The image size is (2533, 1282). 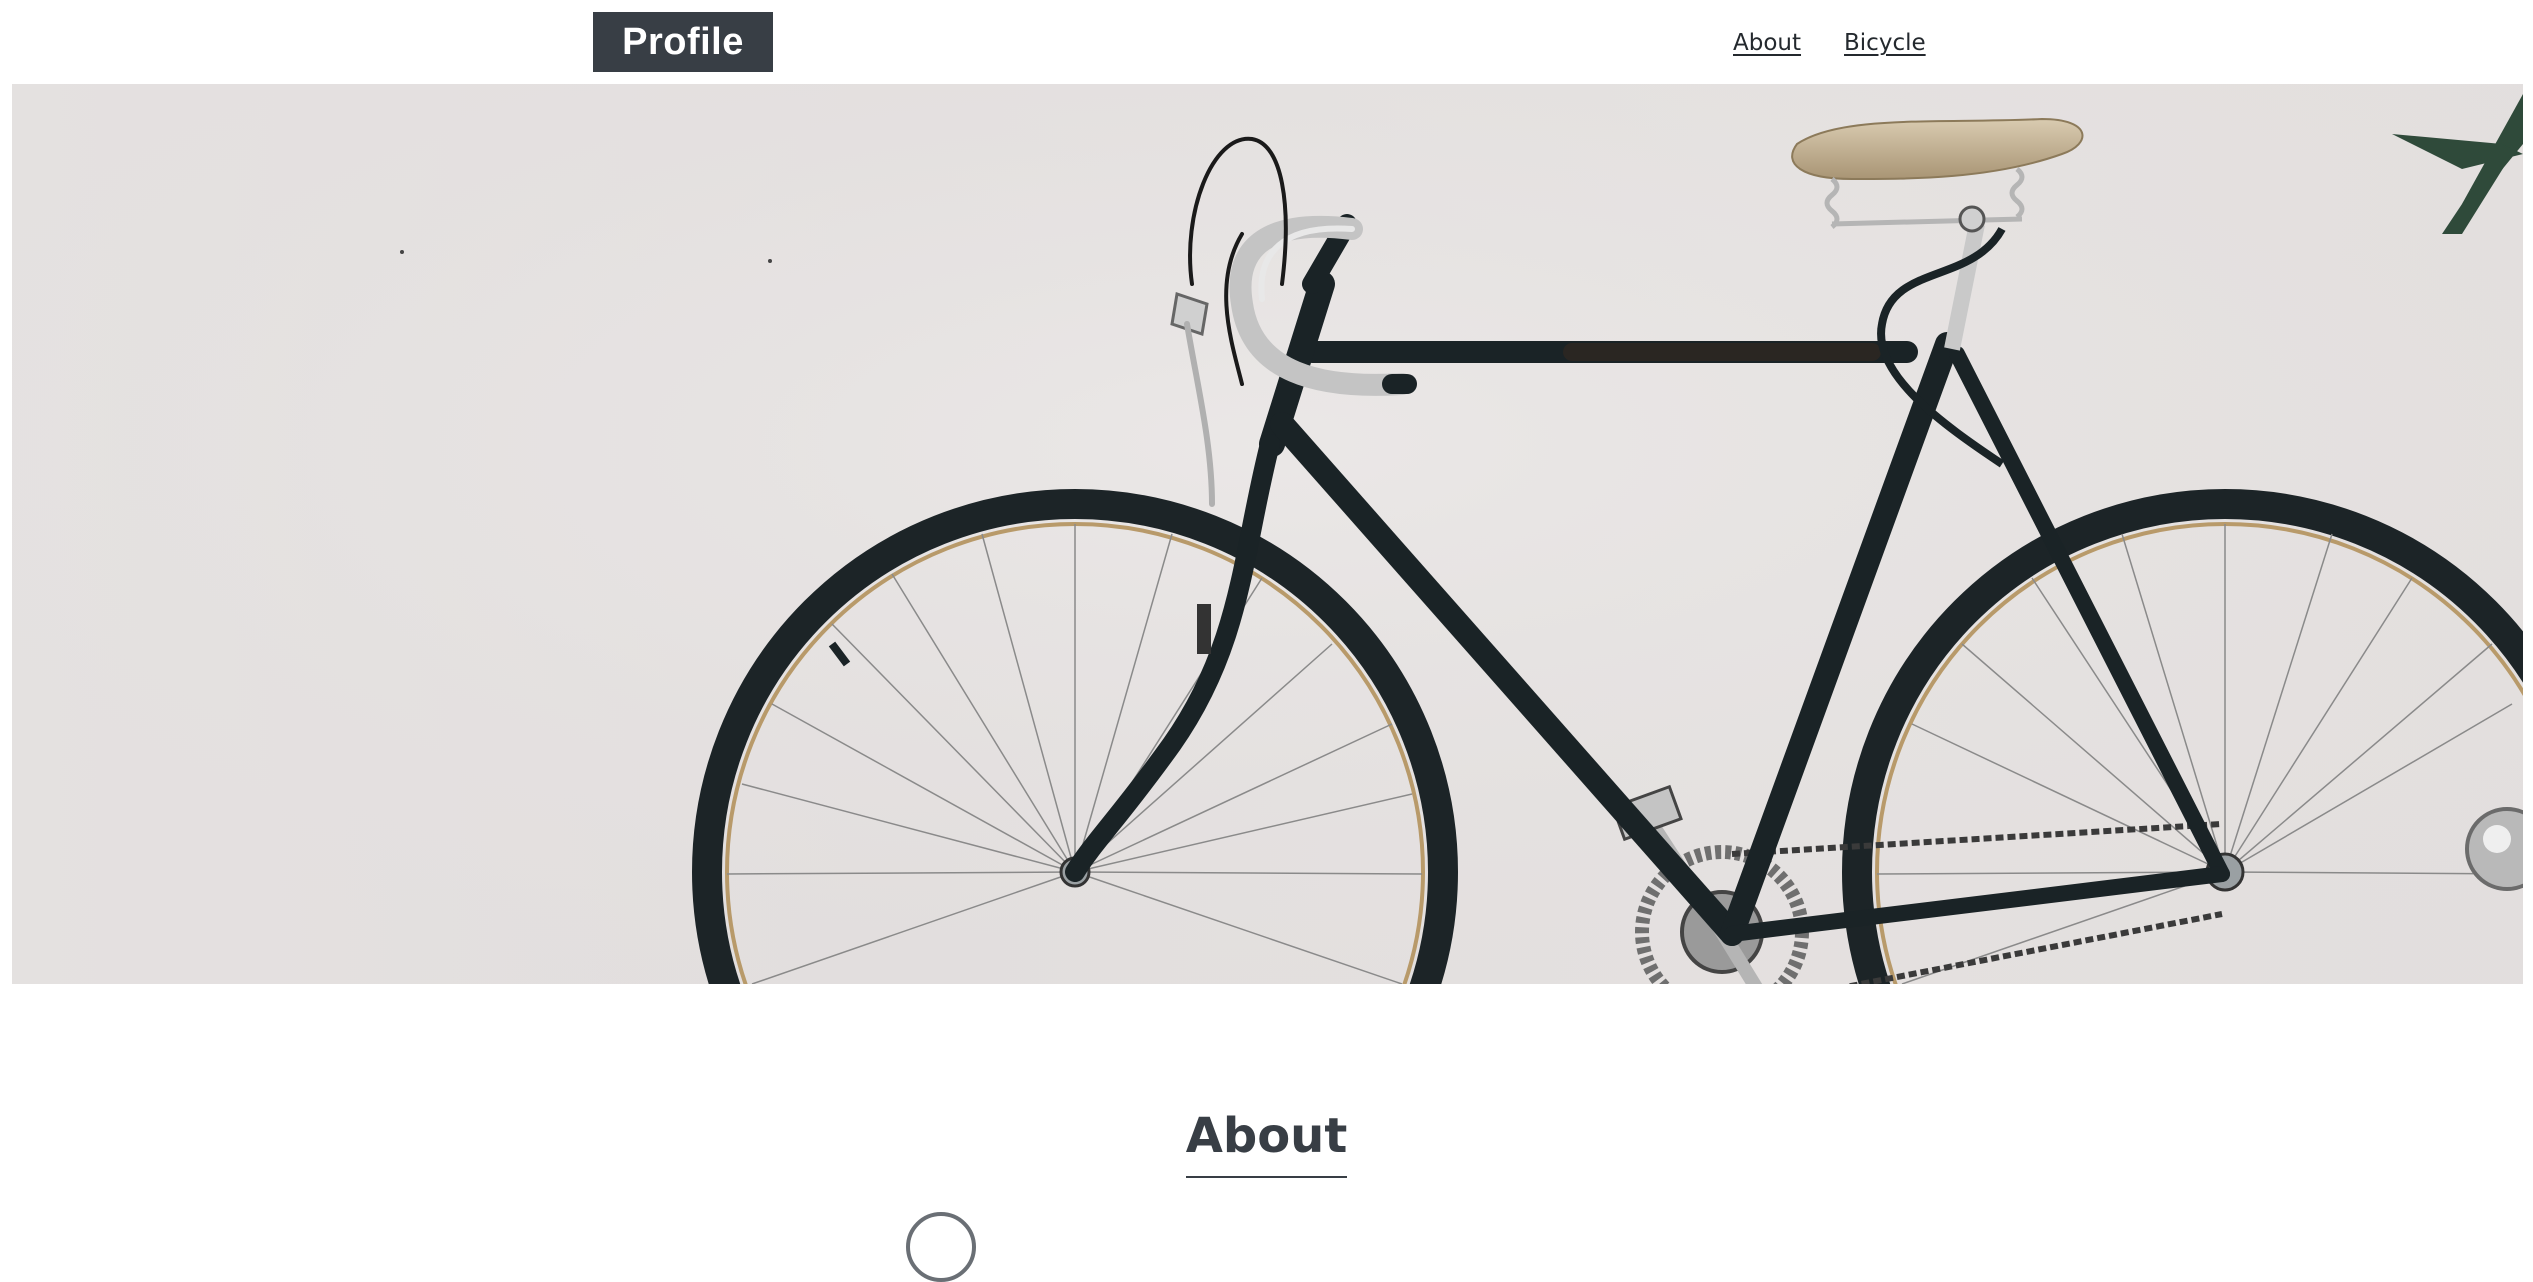 I want to click on site-logo: Profile, so click(x=683, y=42).